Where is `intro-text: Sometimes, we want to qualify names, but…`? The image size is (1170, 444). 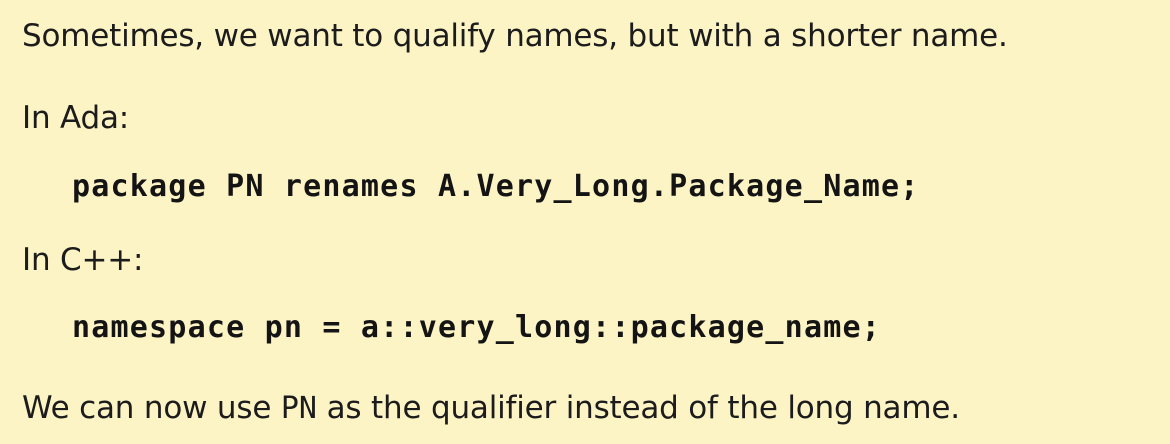
intro-text: Sometimes, we want to qualify names, but… is located at coordinates (515, 36).